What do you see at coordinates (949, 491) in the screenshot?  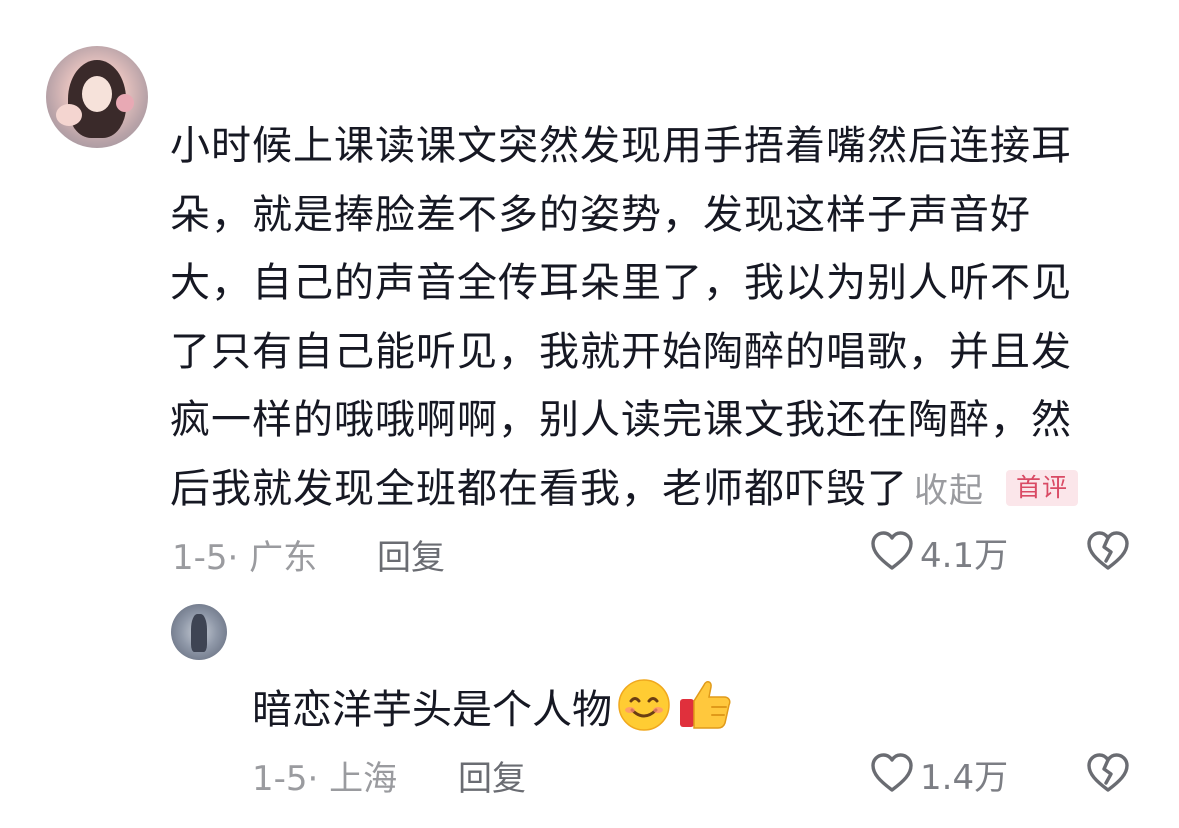 I see `collapse-button: 收起` at bounding box center [949, 491].